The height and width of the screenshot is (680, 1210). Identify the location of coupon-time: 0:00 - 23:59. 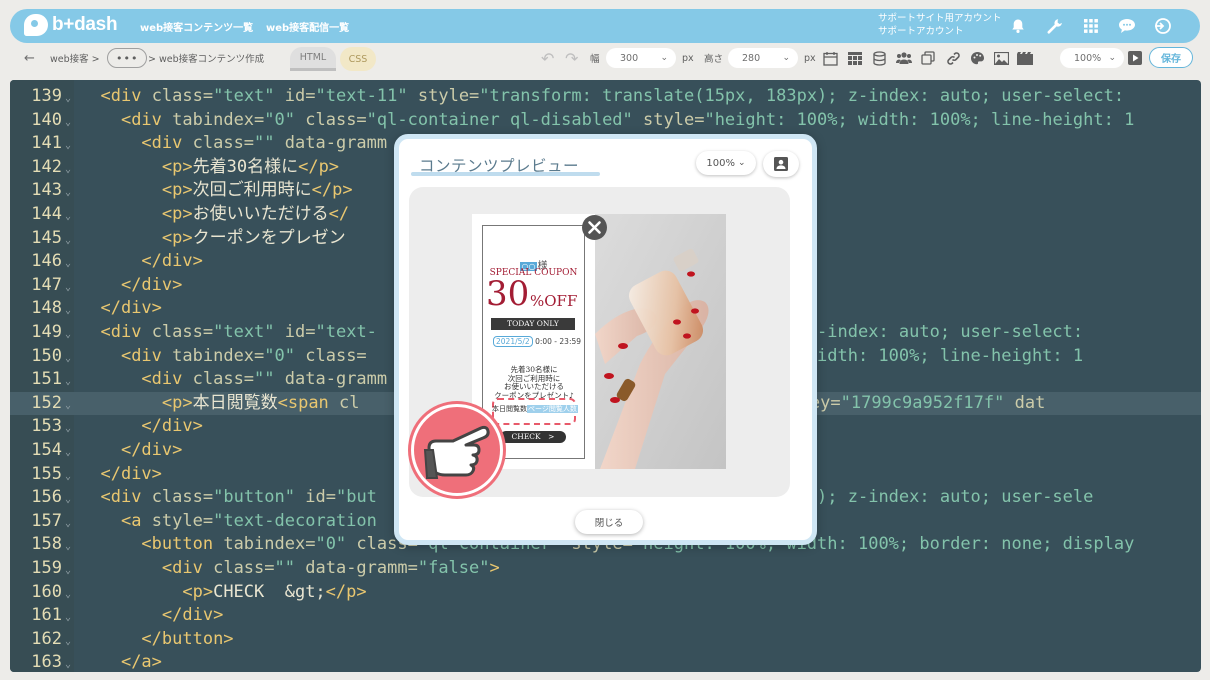
(558, 341).